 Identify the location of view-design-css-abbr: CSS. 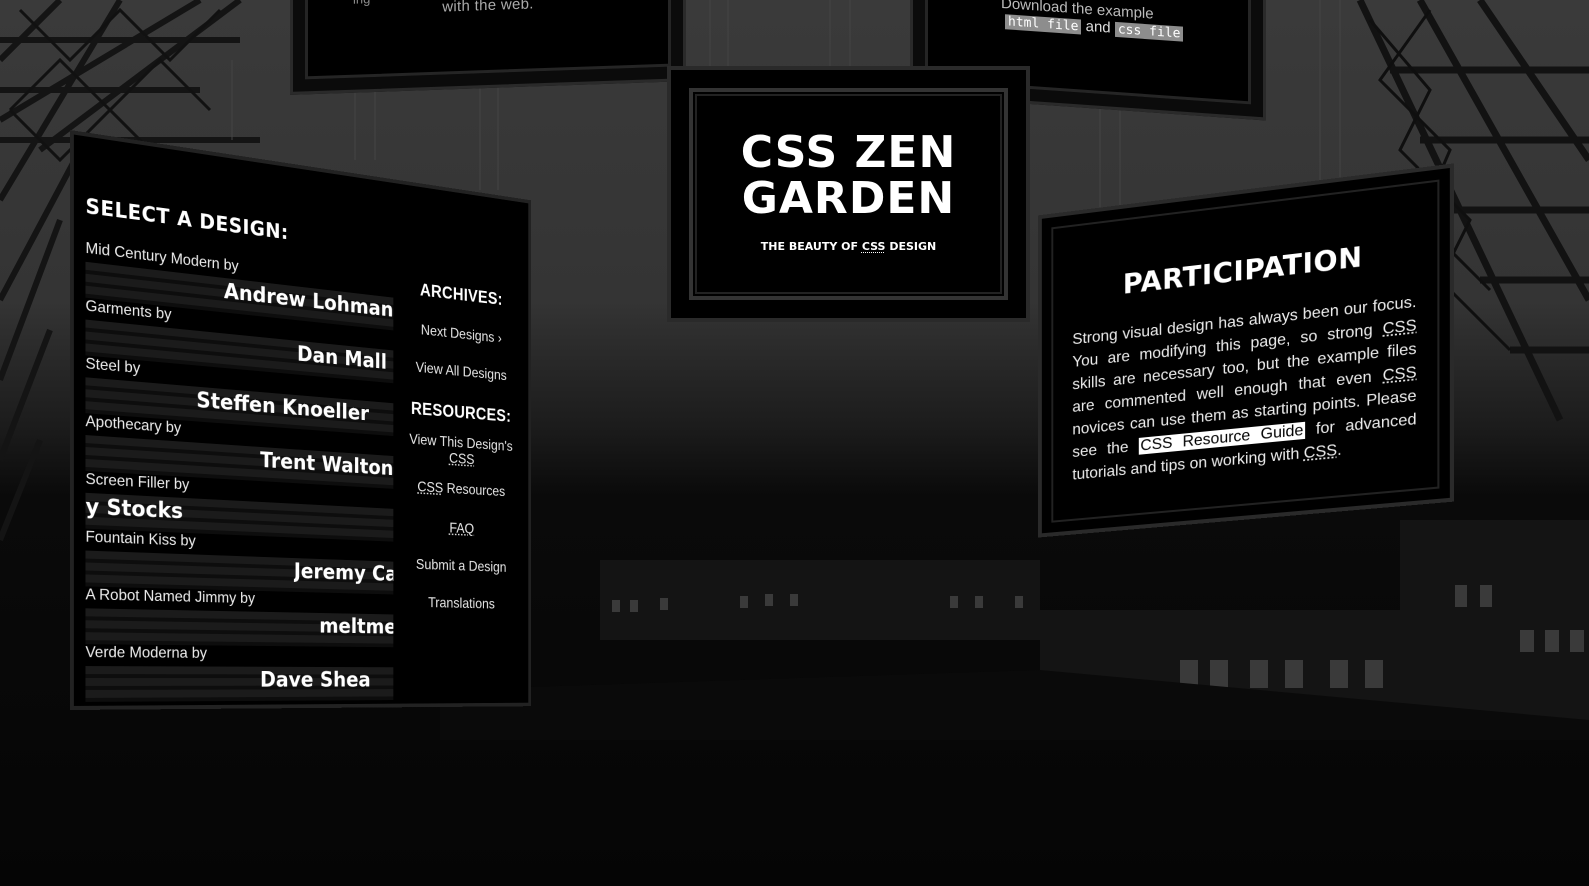
(462, 459).